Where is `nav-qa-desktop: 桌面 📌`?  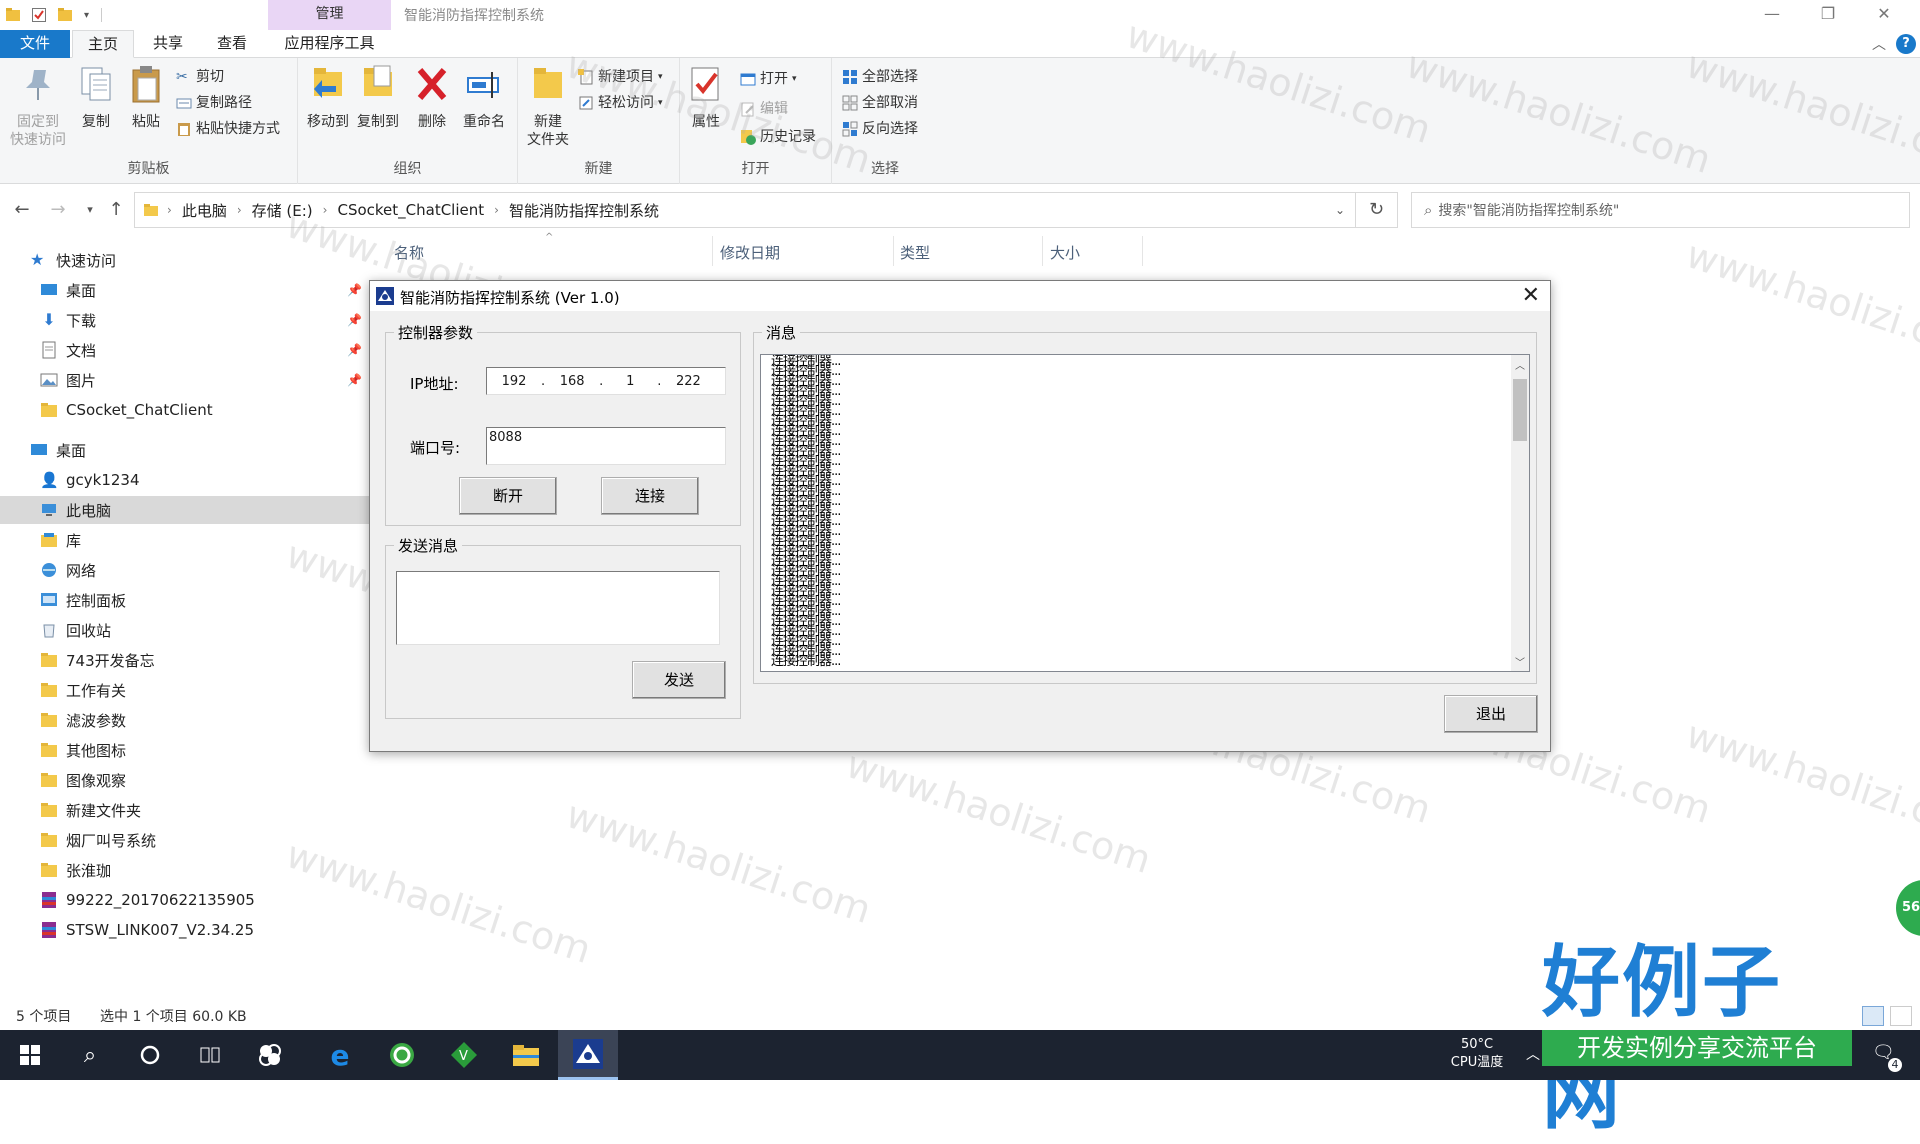 nav-qa-desktop: 桌面 📌 is located at coordinates (185, 290).